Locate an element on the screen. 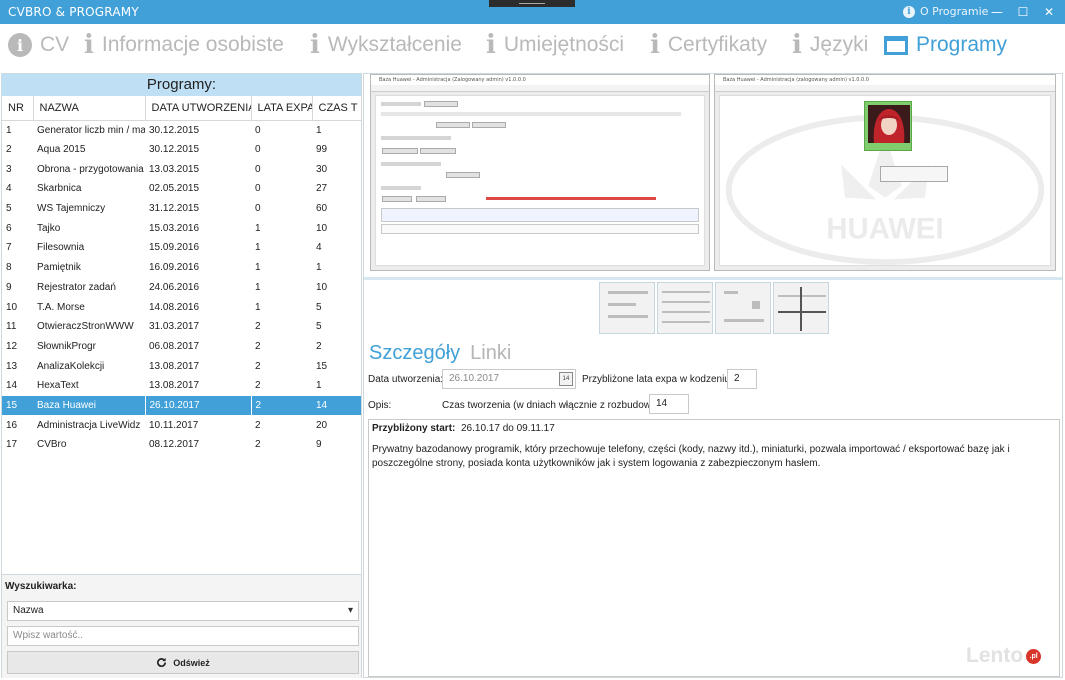 The height and width of the screenshot is (680, 1065). table-row: 1 Generator liczb min / max 30.12.2015 0 1 is located at coordinates (181, 130).